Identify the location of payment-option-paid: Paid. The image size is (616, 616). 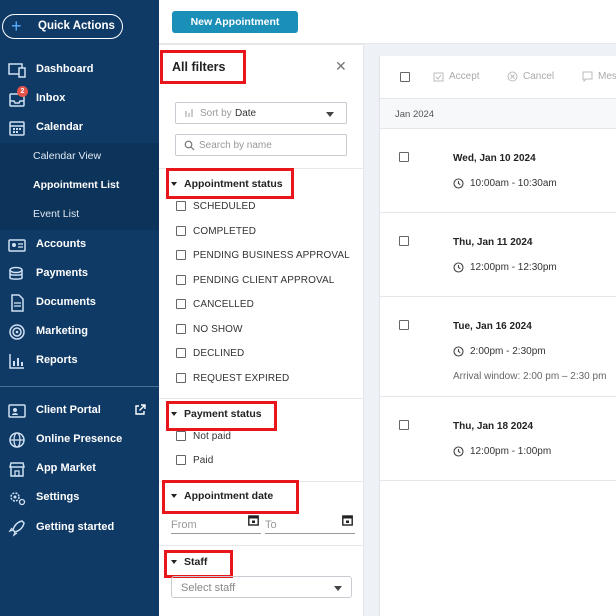
(194, 460).